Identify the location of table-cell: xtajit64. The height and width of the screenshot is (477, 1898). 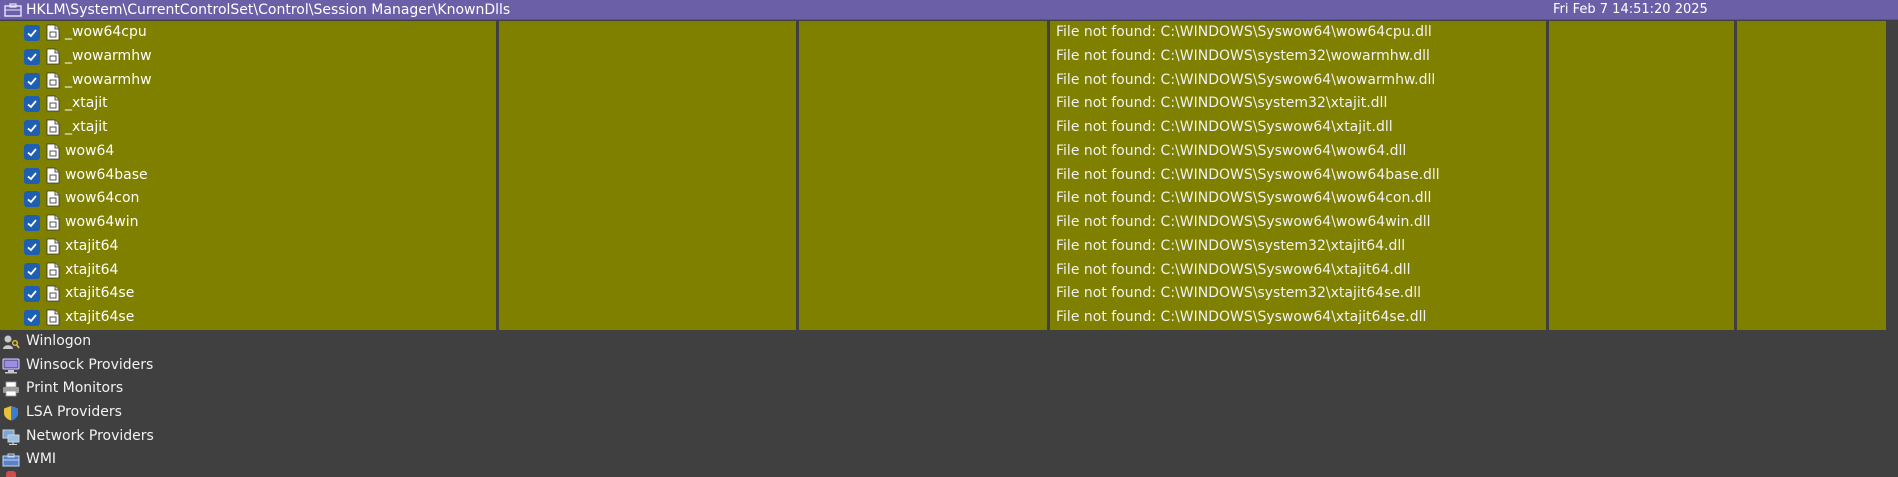
(248, 246).